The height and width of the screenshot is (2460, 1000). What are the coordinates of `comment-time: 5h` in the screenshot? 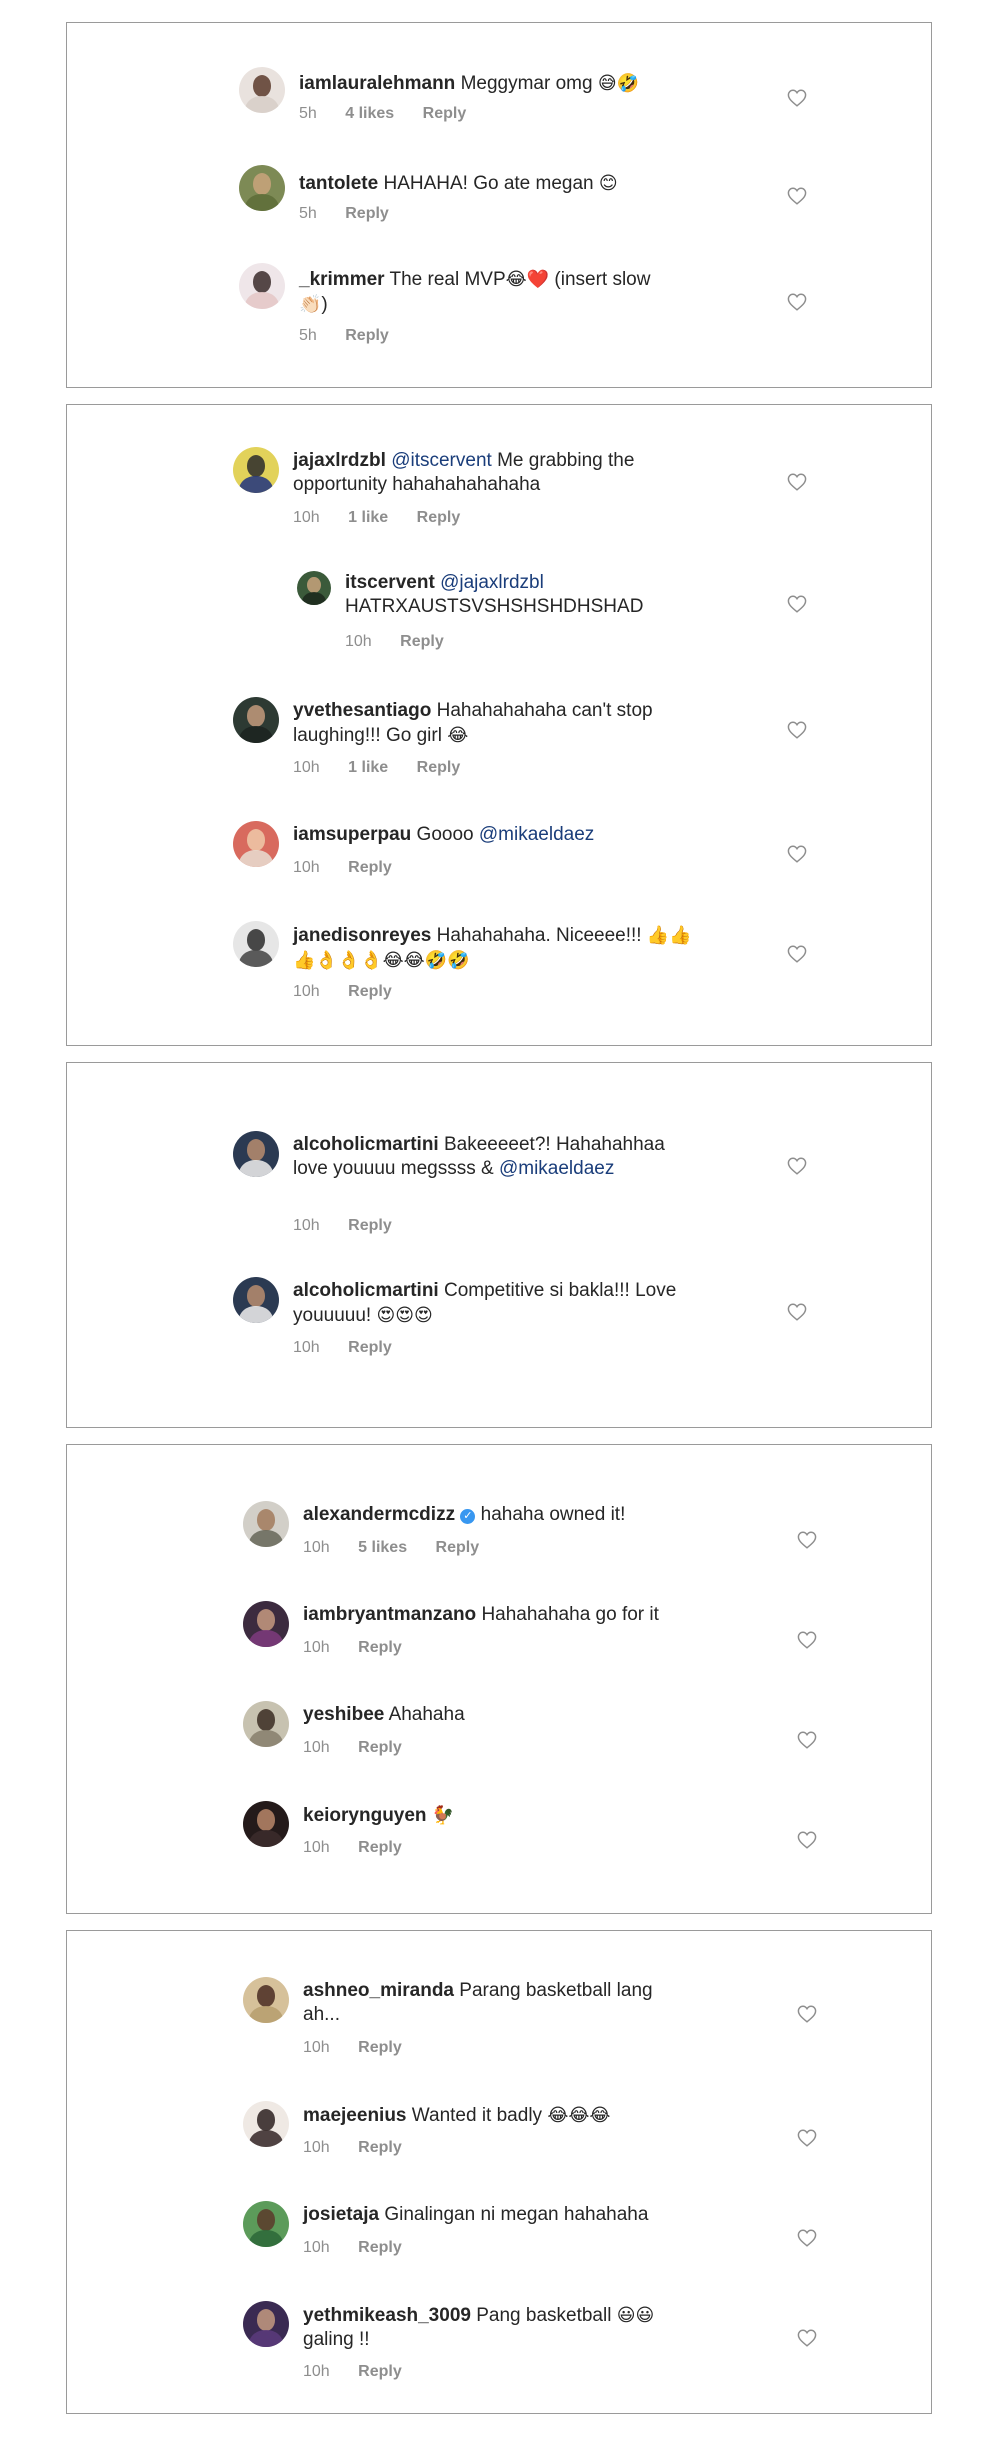 It's located at (308, 335).